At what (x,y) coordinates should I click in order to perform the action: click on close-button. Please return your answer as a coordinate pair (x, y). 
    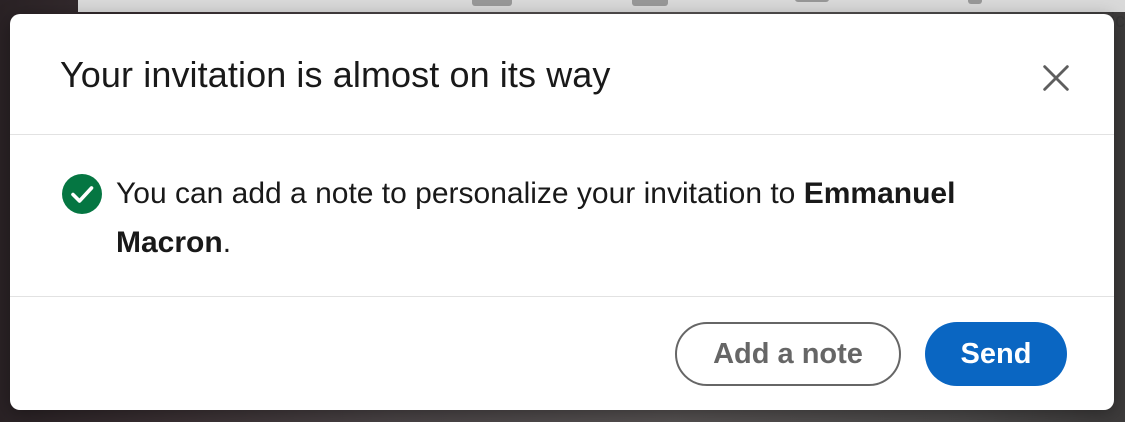
    Looking at the image, I should click on (1056, 78).